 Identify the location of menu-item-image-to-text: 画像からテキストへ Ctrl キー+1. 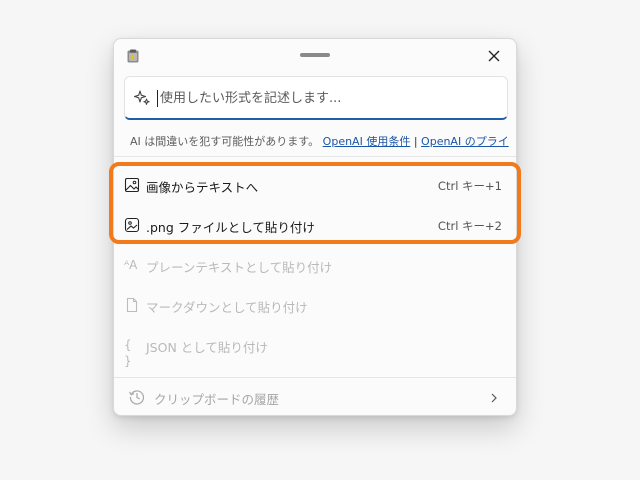
(315, 185).